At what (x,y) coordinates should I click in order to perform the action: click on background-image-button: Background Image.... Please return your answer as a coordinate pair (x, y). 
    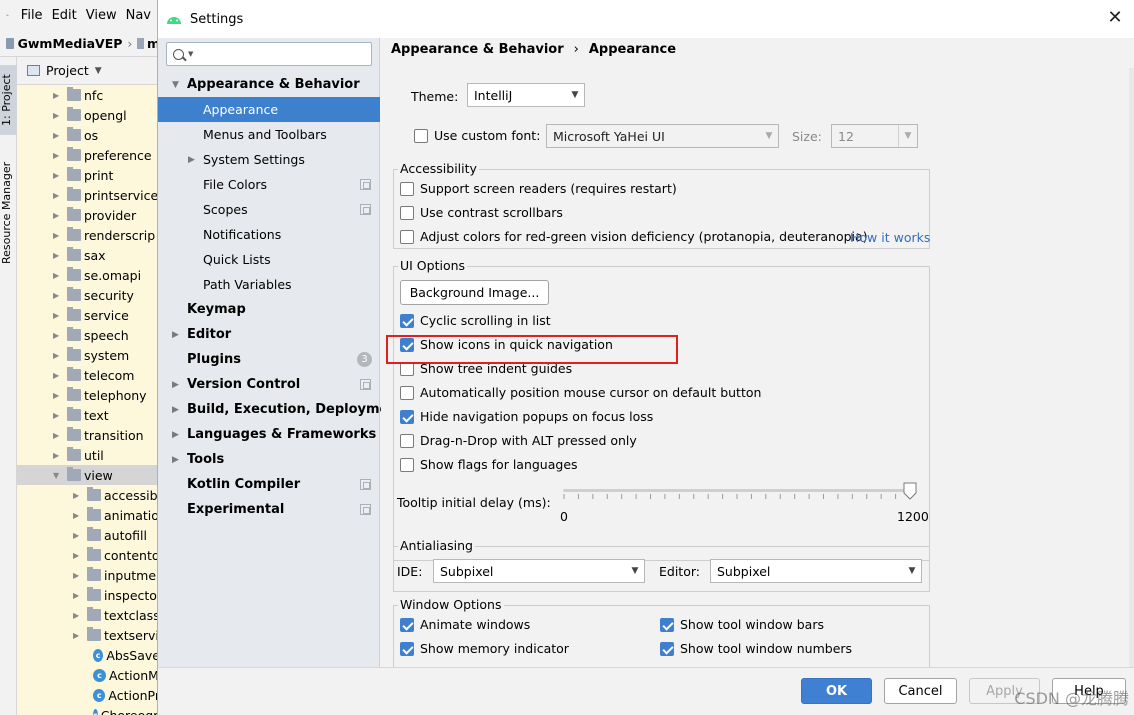
    Looking at the image, I should click on (474, 292).